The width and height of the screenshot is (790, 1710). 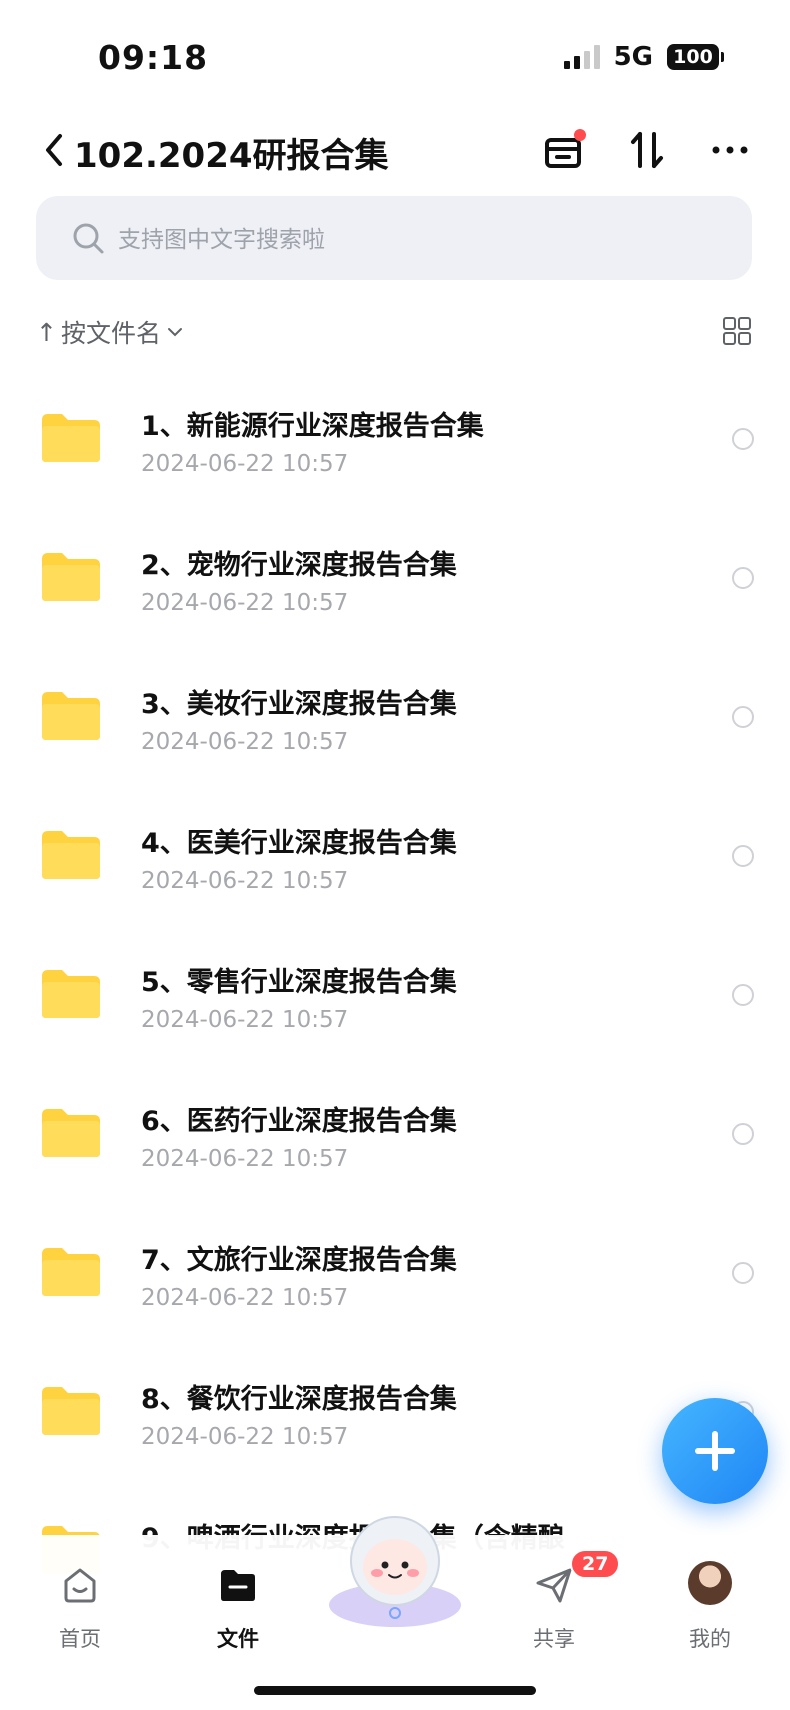 What do you see at coordinates (395, 1690) in the screenshot?
I see `home-indicator` at bounding box center [395, 1690].